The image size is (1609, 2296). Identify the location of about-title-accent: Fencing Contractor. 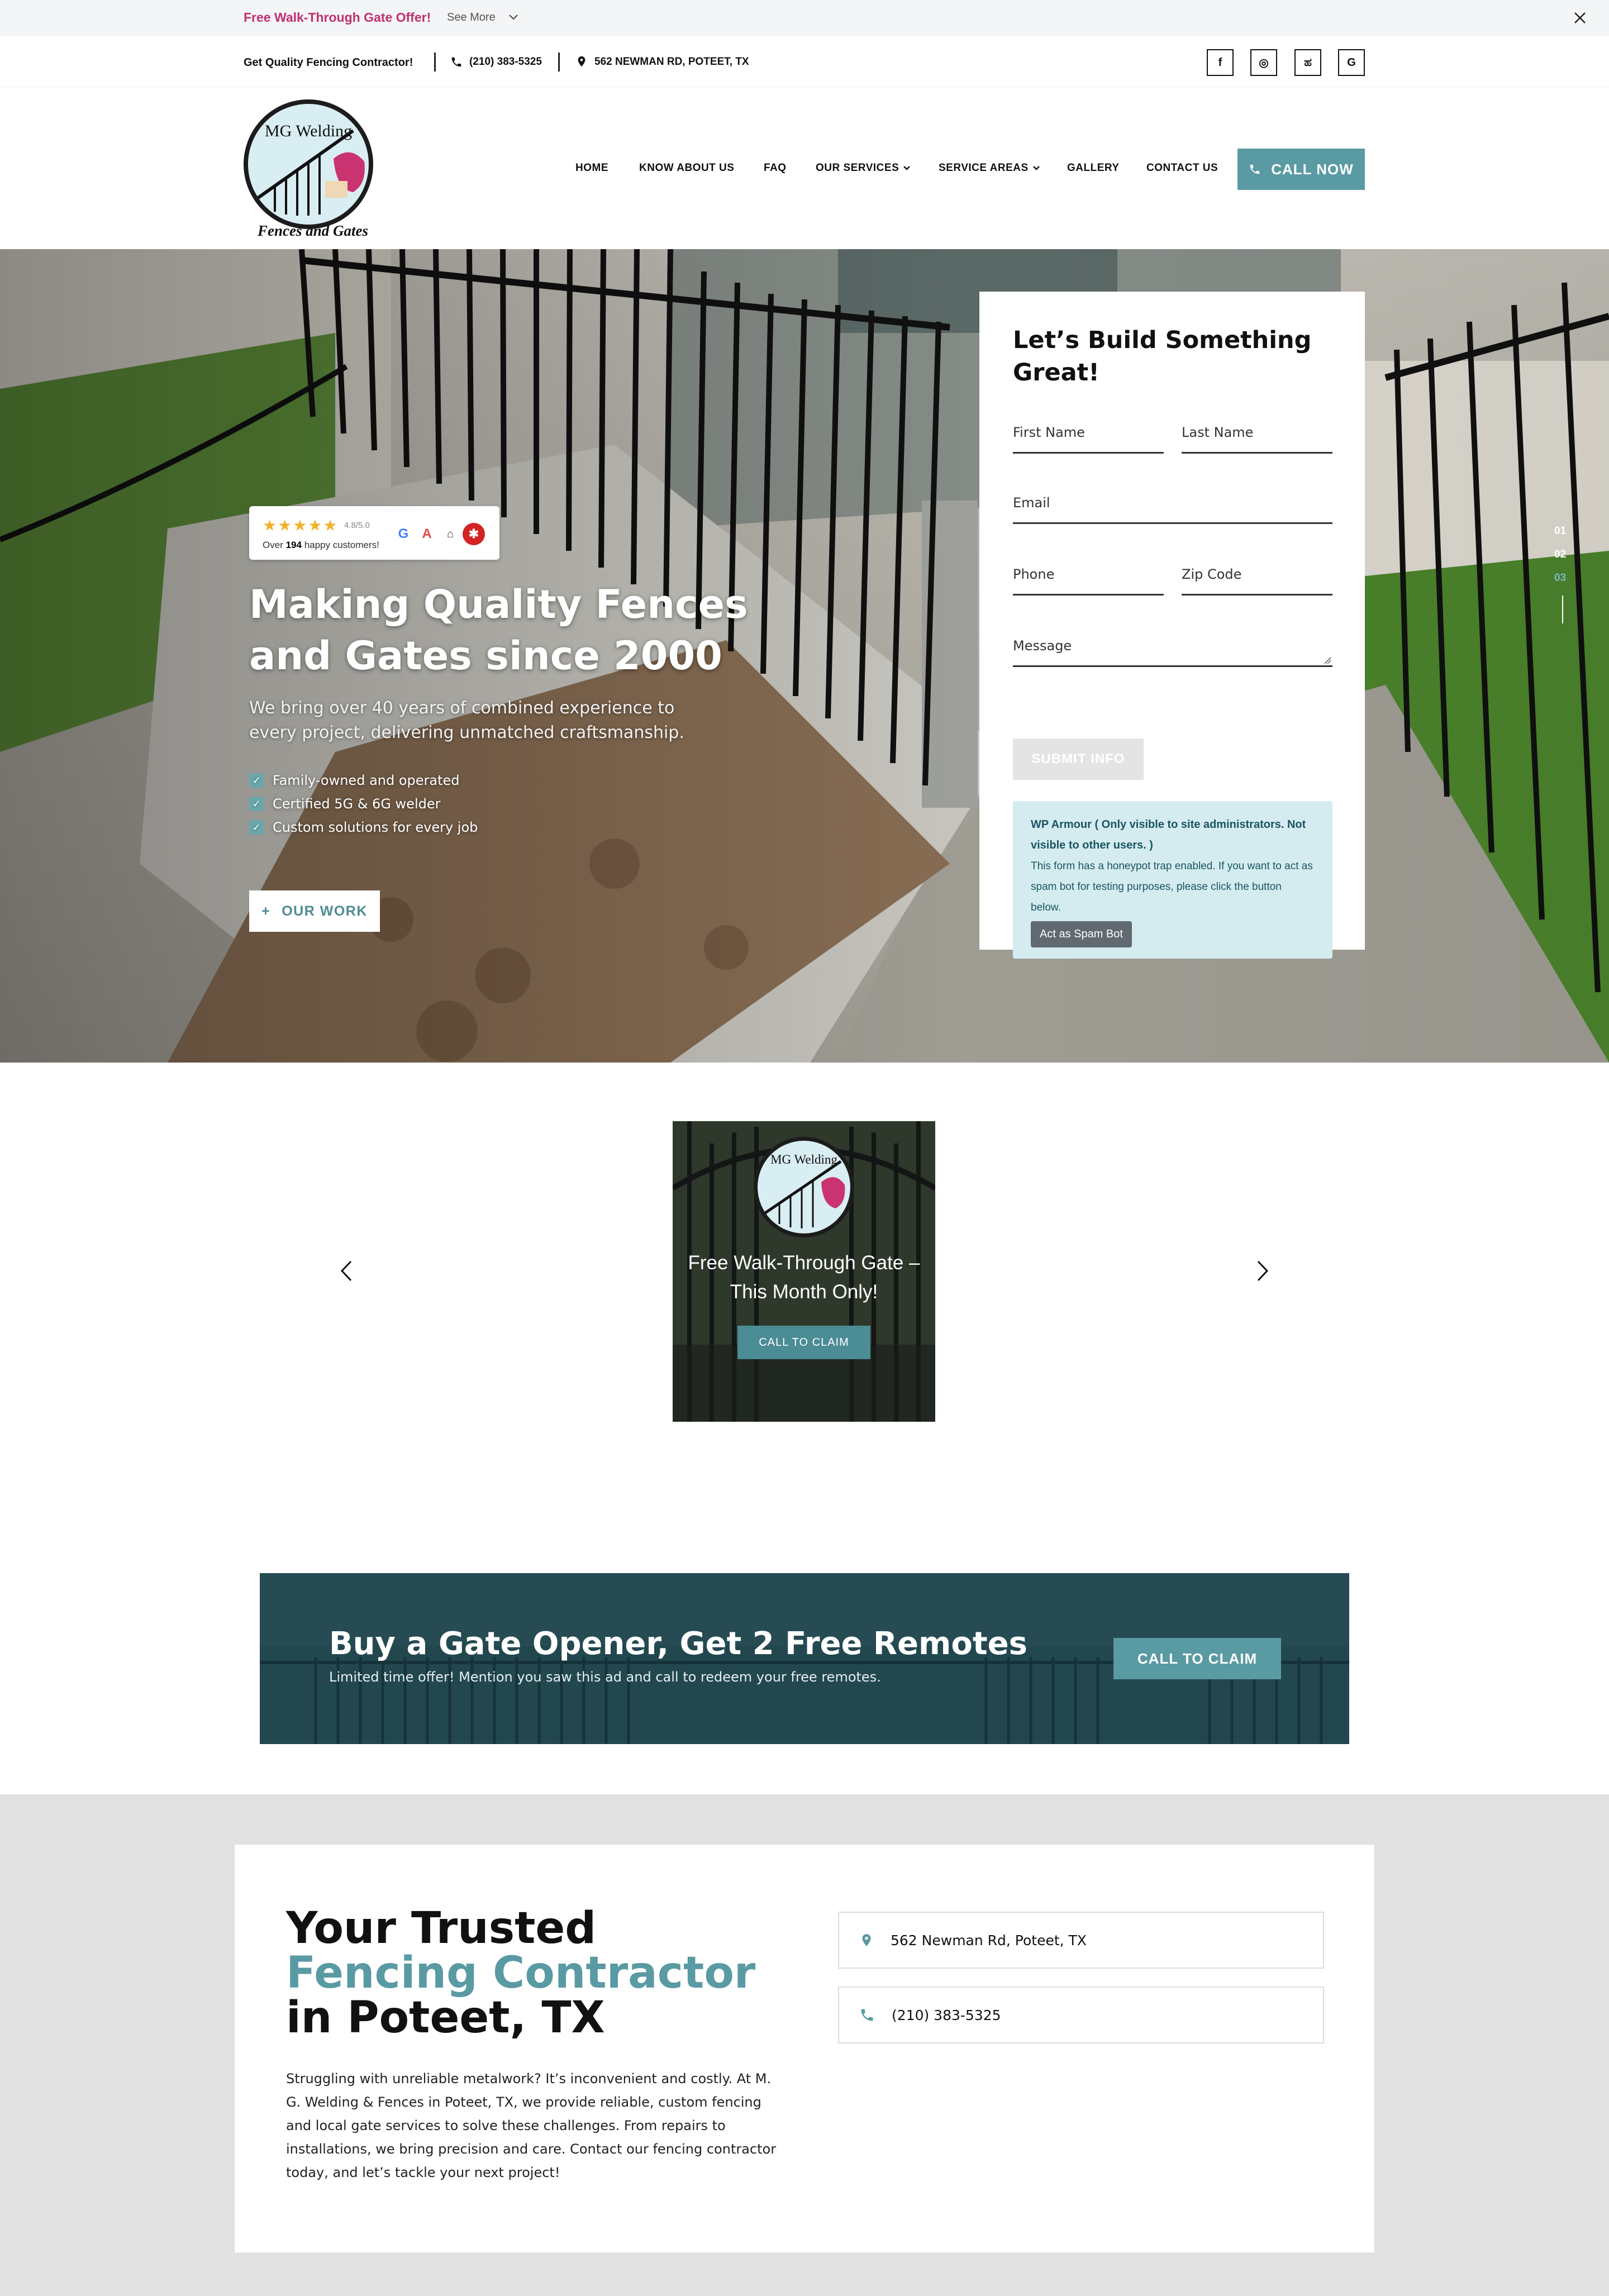
(521, 1973).